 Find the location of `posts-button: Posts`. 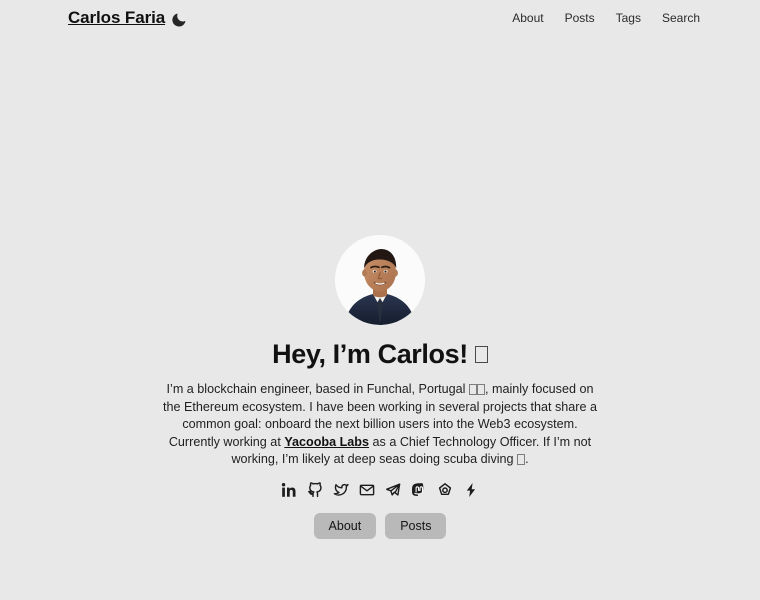

posts-button: Posts is located at coordinates (416, 525).